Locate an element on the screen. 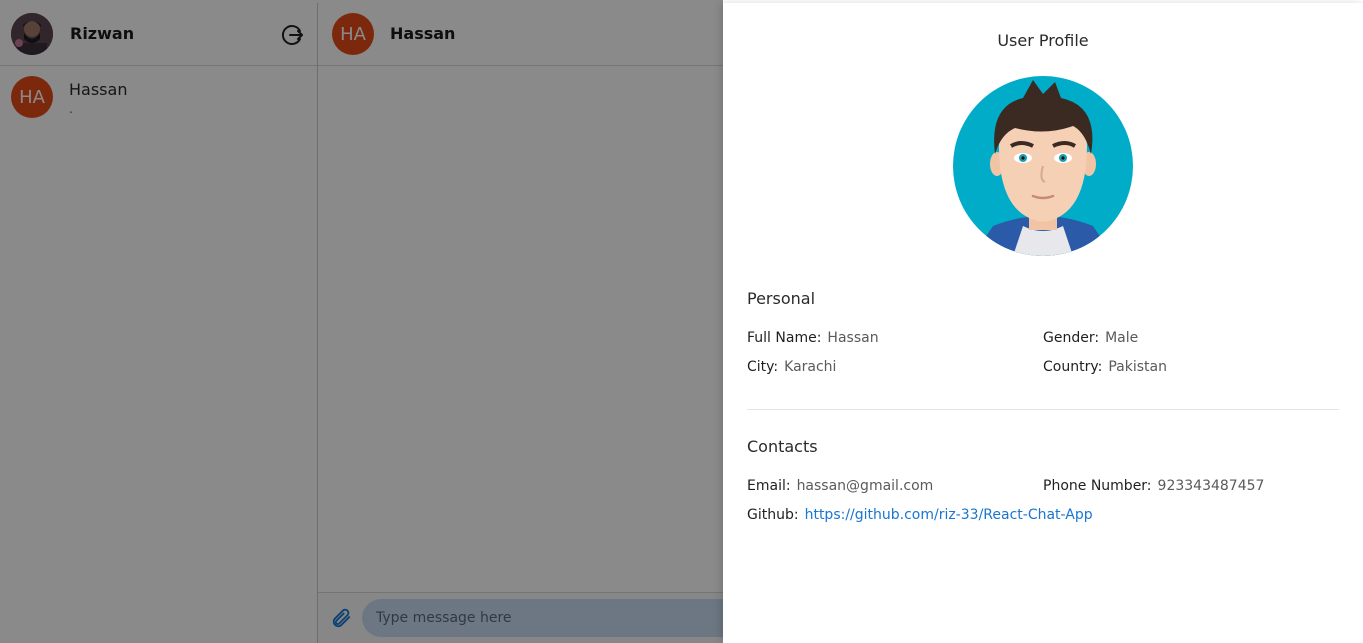  full-name-label: Full Name: is located at coordinates (784, 338).